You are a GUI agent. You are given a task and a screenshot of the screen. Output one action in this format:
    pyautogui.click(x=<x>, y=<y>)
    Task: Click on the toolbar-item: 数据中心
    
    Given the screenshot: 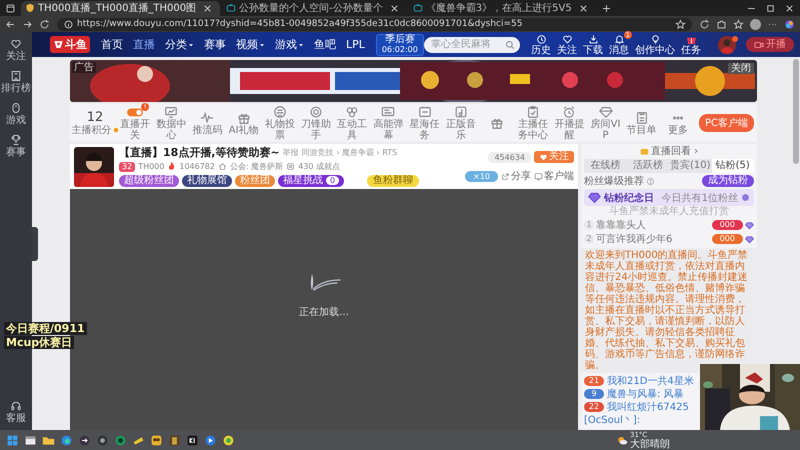 What is the action you would take?
    pyautogui.click(x=171, y=123)
    